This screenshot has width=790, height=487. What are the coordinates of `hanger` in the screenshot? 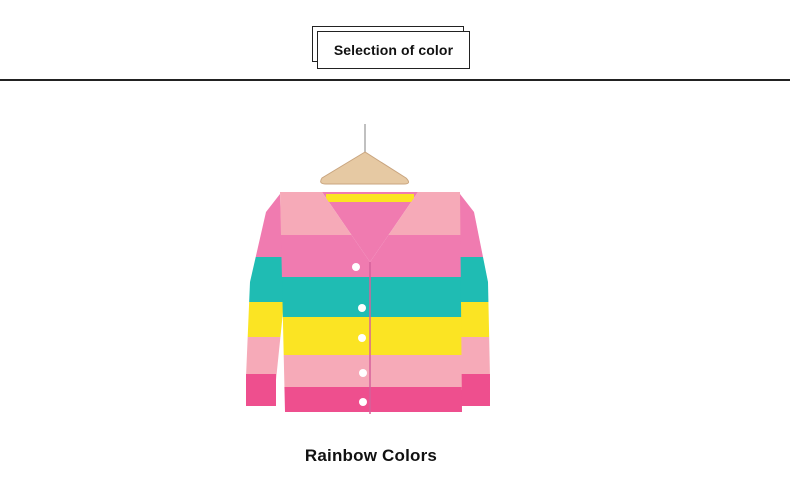 It's located at (365, 154).